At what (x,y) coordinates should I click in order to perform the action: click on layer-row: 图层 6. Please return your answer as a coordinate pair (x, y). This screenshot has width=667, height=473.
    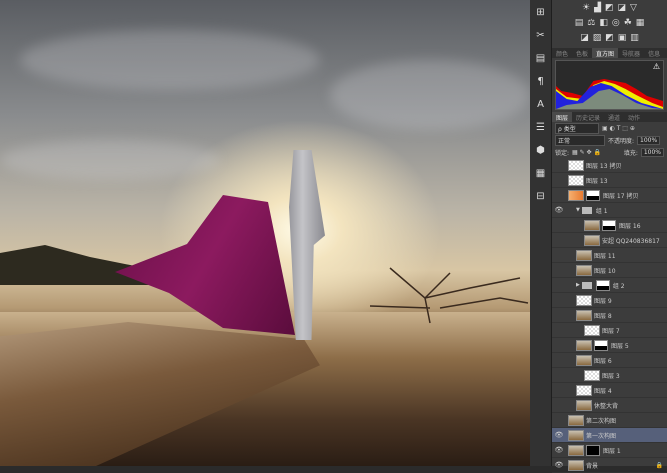
    Looking at the image, I should click on (609, 360).